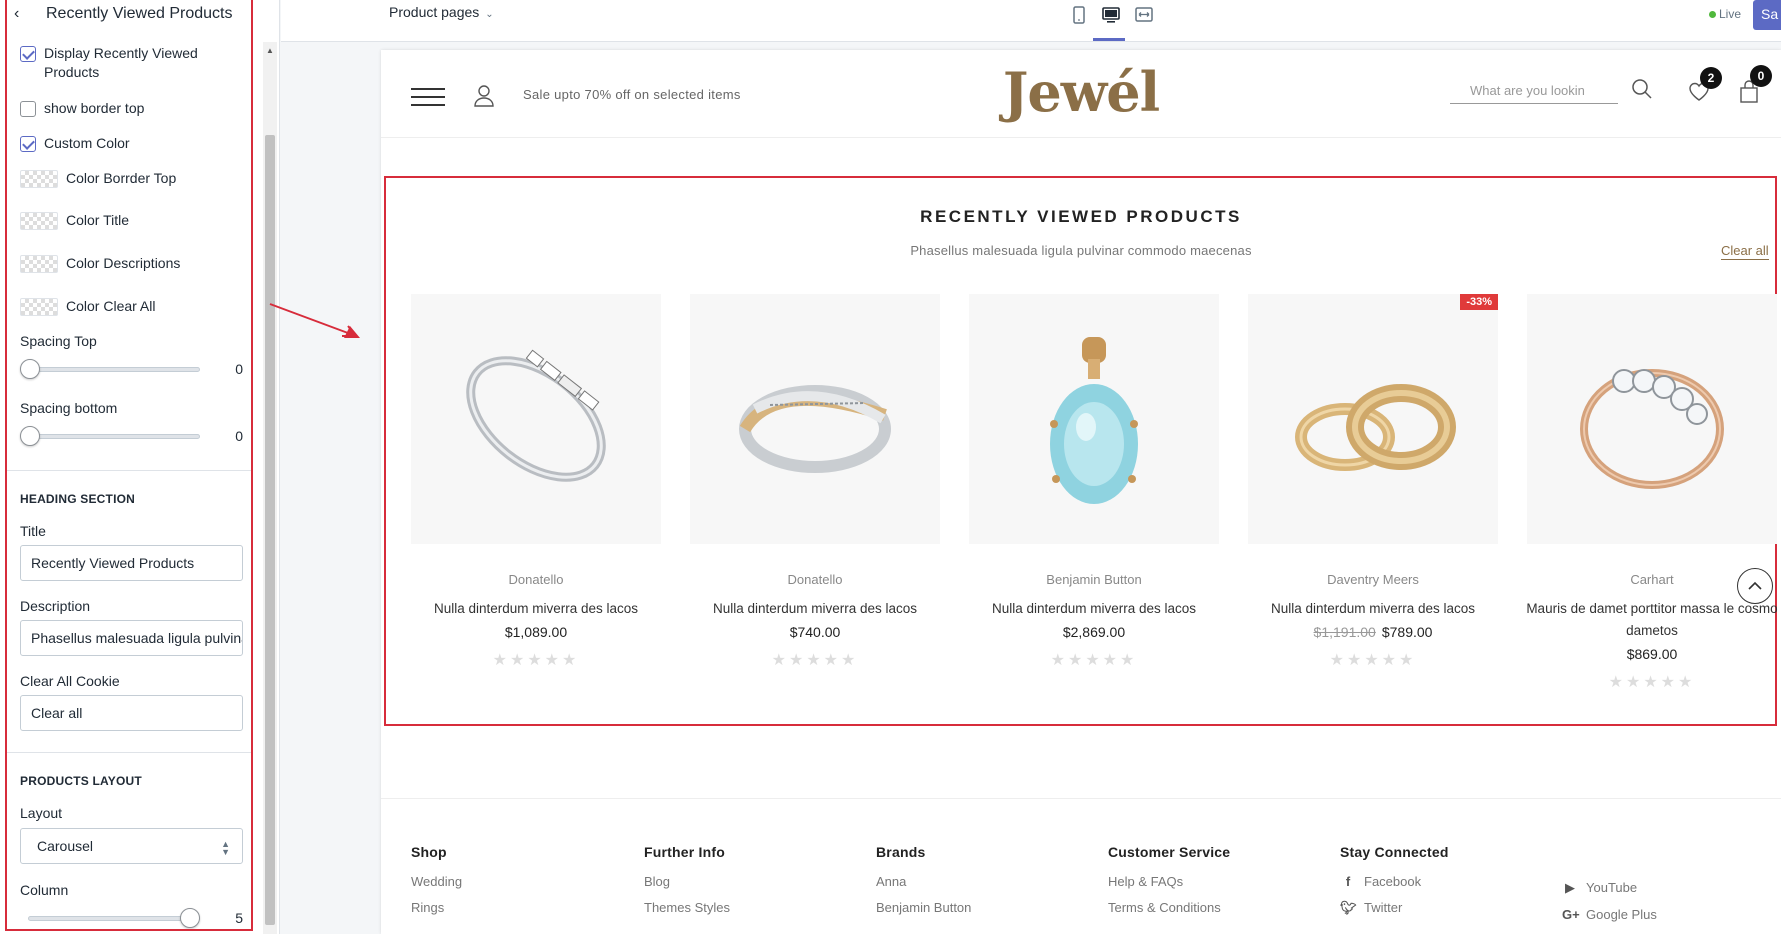  What do you see at coordinates (1570, 887) in the screenshot?
I see `youtube-icon: ▶` at bounding box center [1570, 887].